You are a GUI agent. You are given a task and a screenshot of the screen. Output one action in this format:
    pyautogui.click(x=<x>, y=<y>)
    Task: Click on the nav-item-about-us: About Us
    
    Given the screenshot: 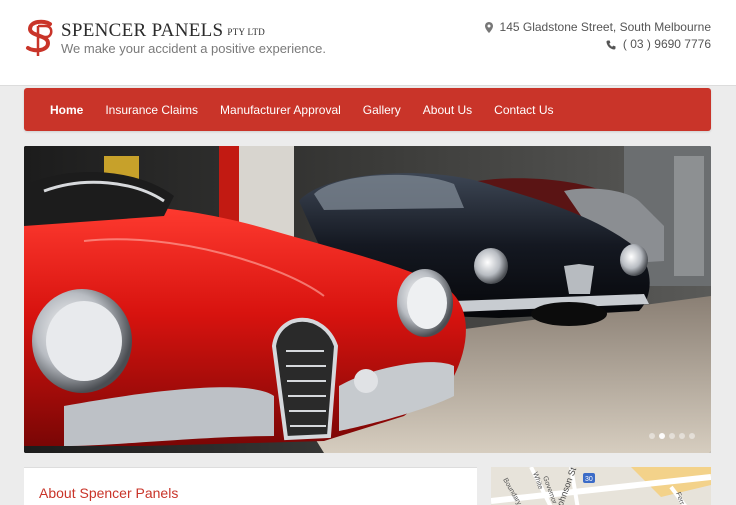 What is the action you would take?
    pyautogui.click(x=447, y=110)
    